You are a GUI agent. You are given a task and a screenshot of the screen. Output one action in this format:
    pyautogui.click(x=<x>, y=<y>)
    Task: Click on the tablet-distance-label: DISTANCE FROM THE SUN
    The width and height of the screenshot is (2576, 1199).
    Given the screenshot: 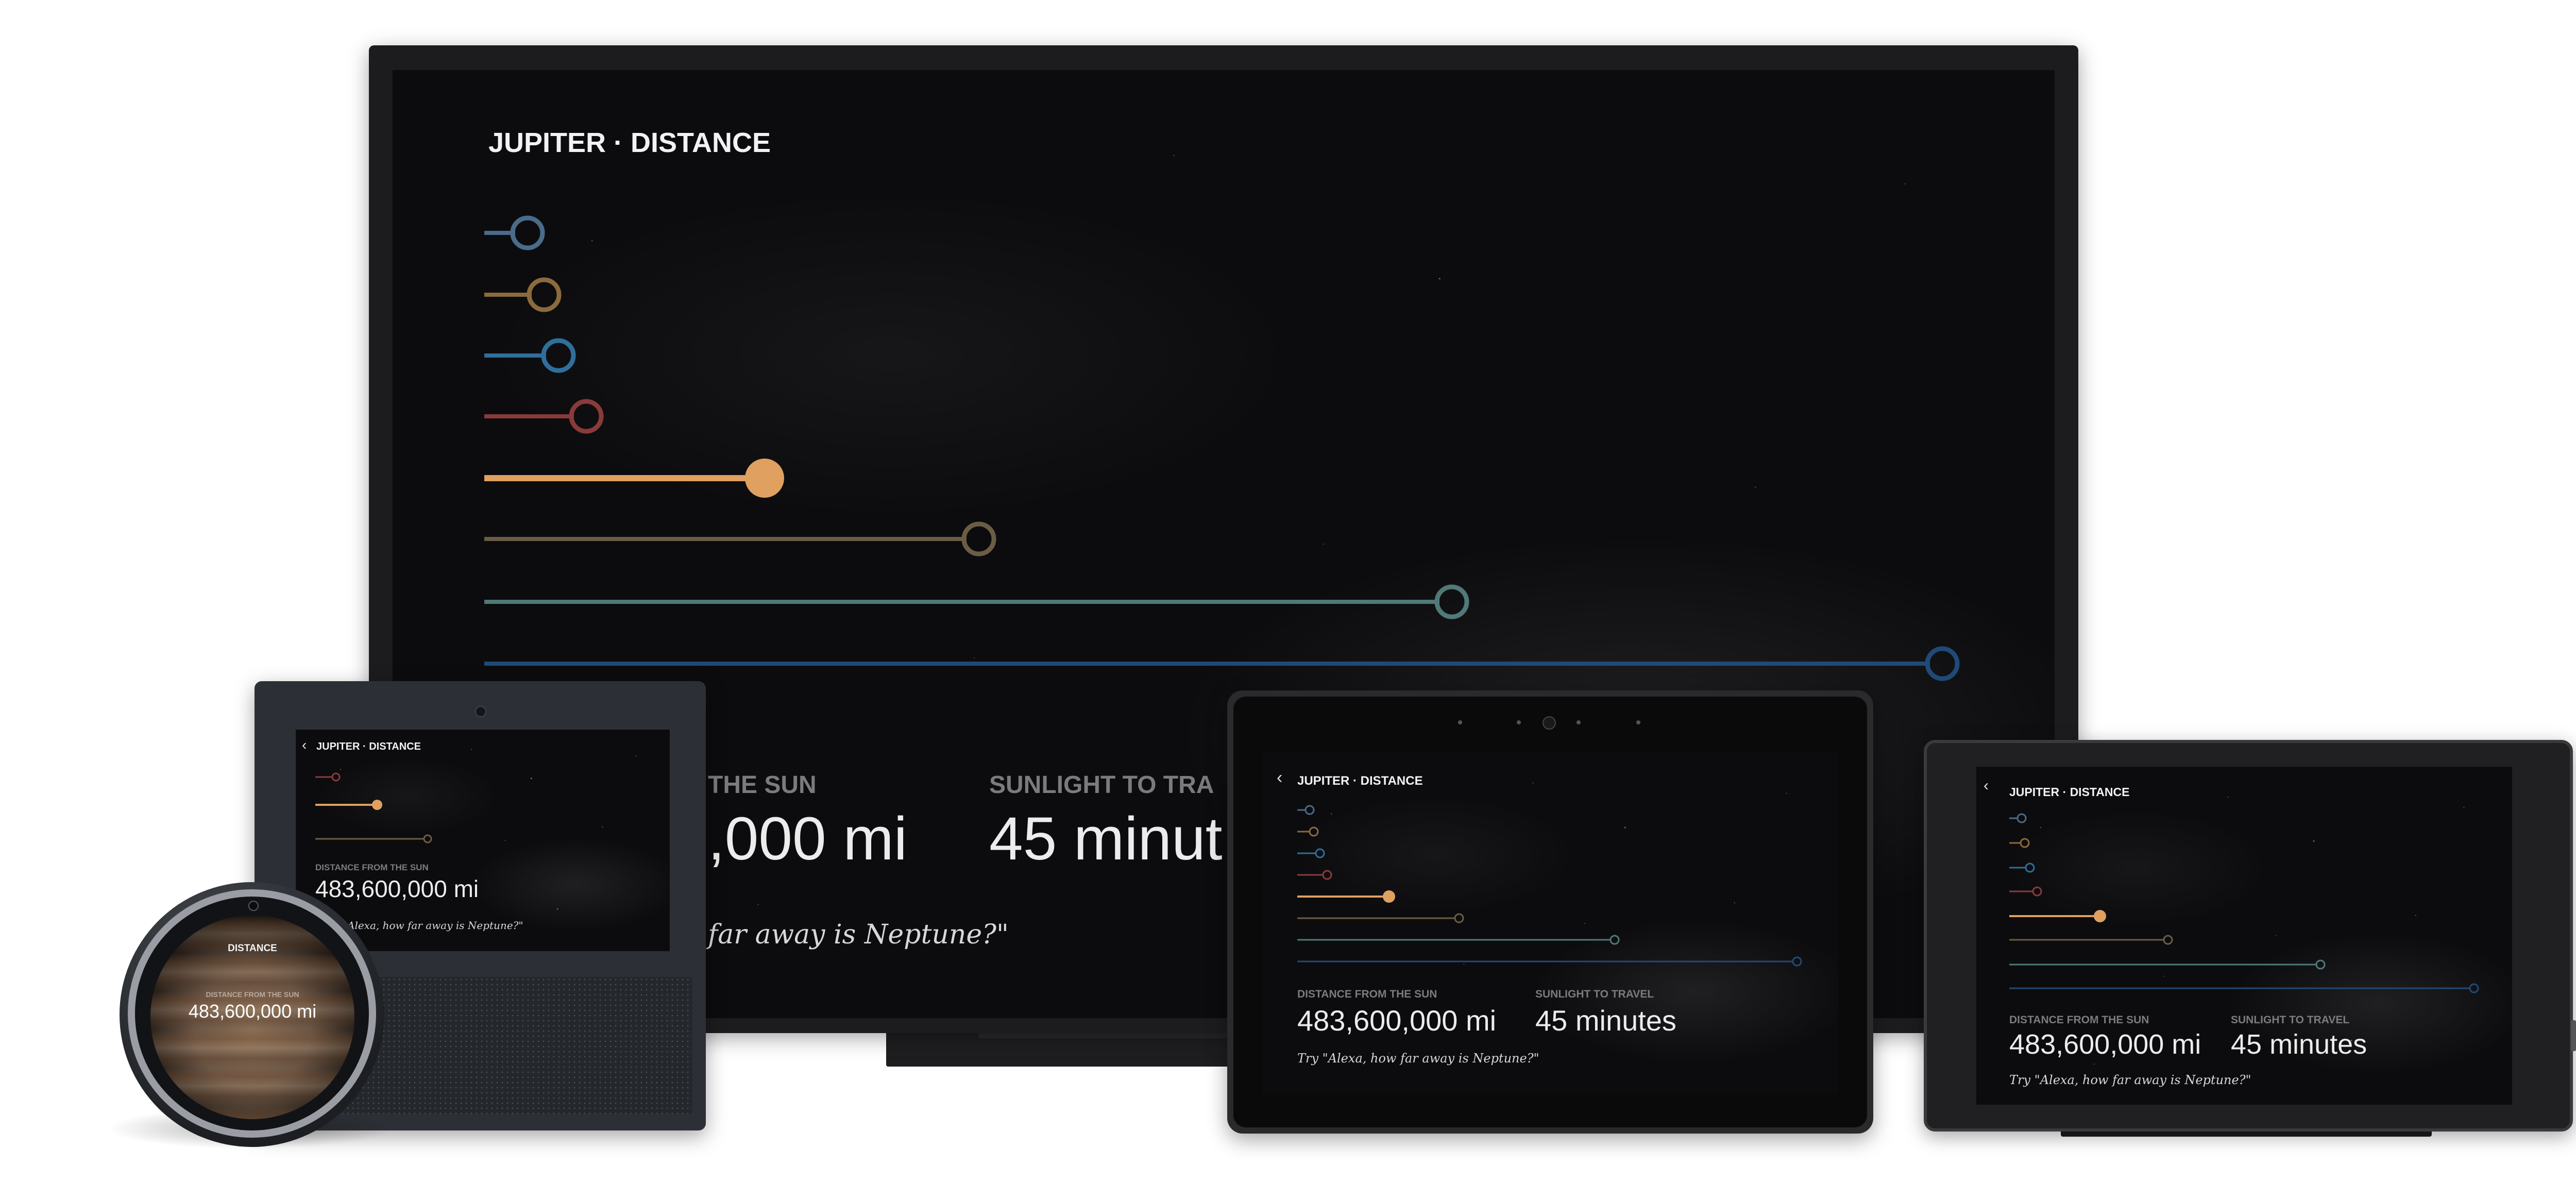 What is the action you would take?
    pyautogui.click(x=2079, y=1020)
    